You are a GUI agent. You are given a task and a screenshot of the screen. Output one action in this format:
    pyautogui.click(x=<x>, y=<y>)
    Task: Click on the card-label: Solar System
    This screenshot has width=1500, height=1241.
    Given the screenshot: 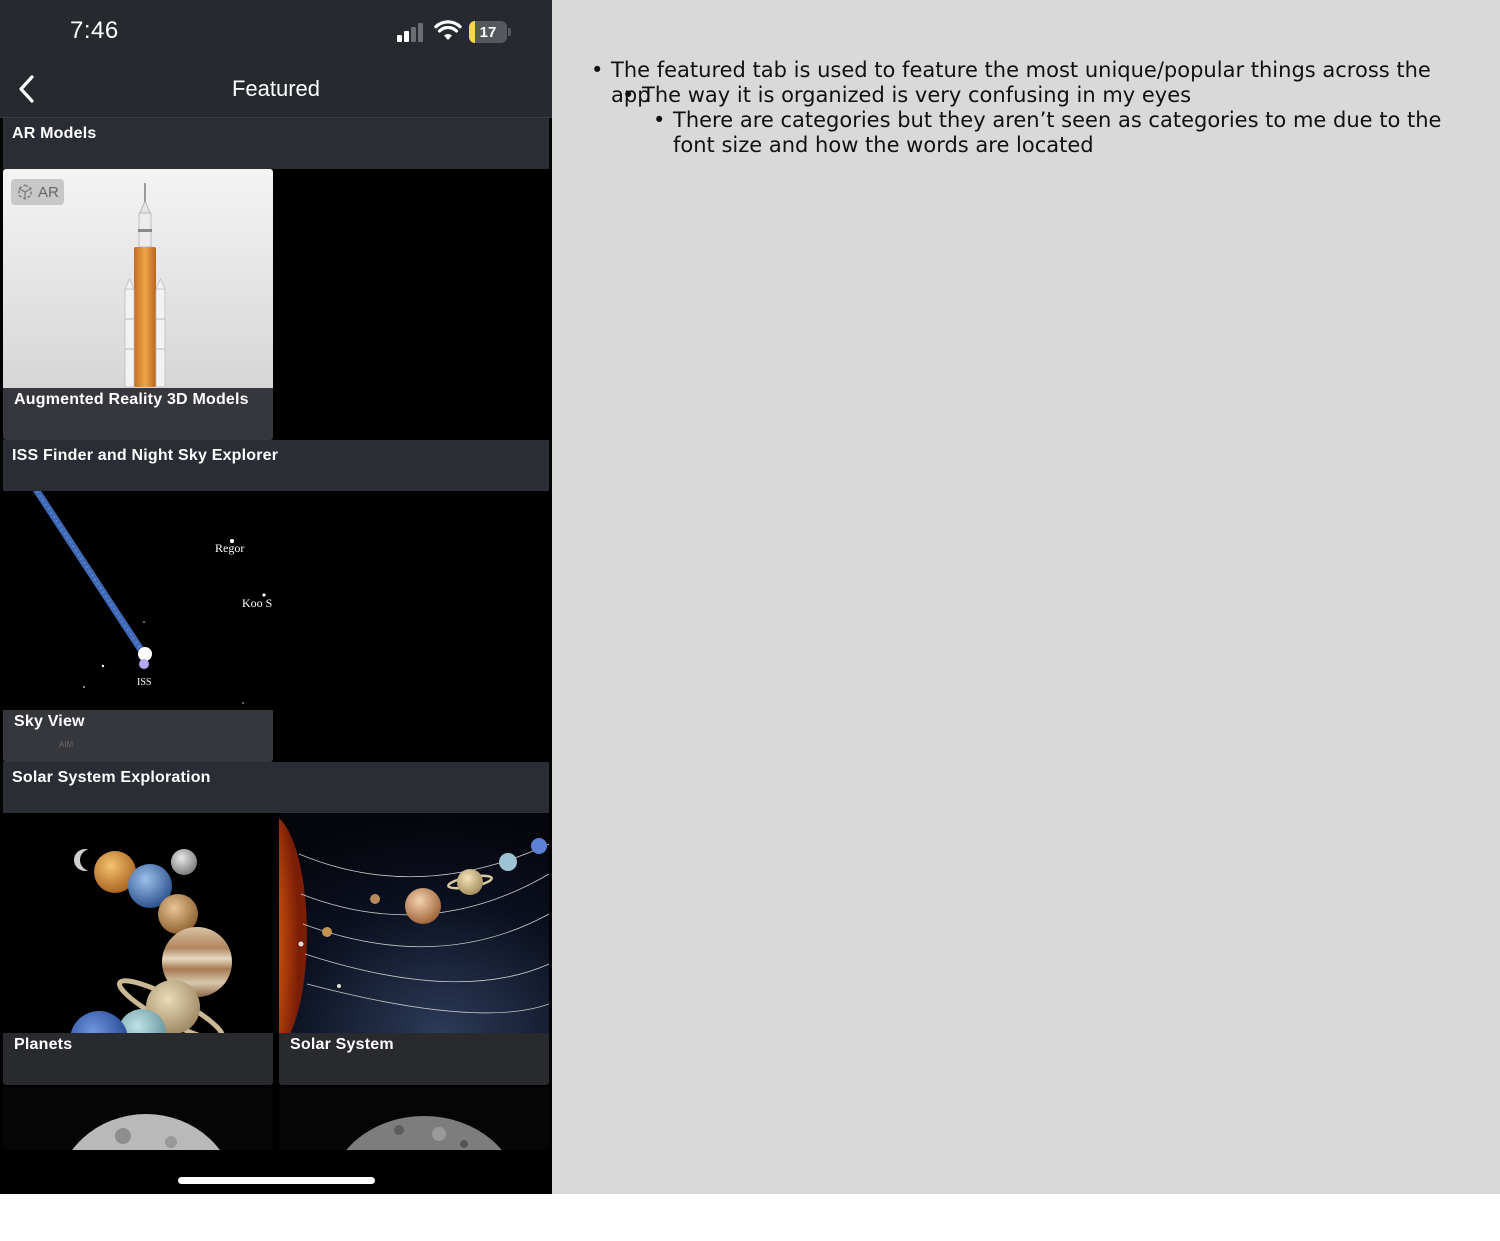 What is the action you would take?
    pyautogui.click(x=342, y=1044)
    